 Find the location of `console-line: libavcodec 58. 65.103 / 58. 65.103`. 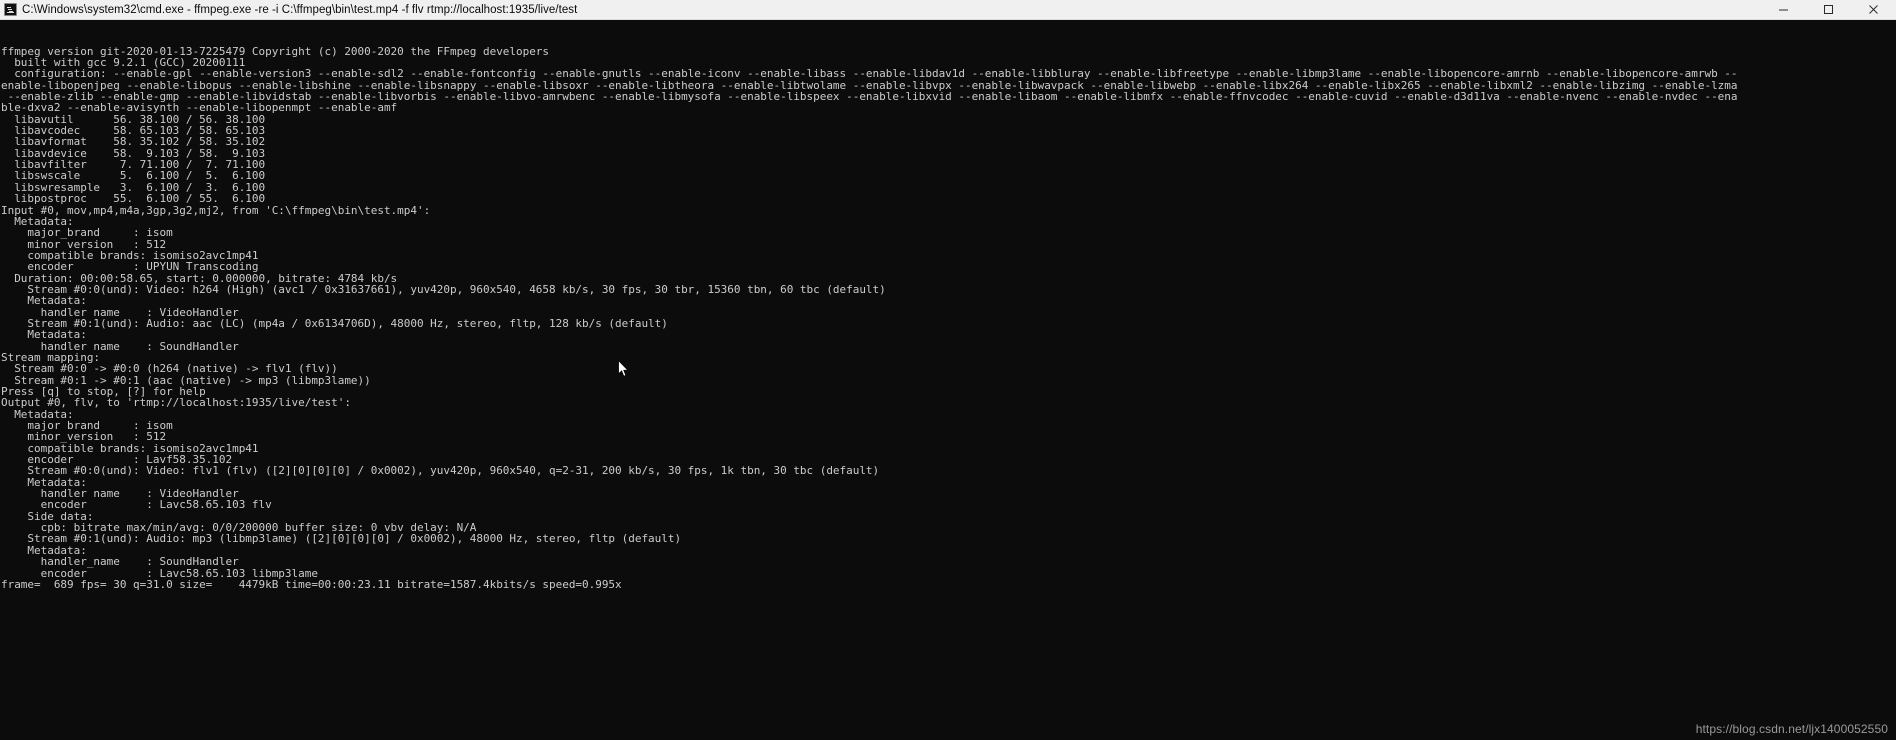

console-line: libavcodec 58. 65.103 / 58. 65.103 is located at coordinates (133, 131).